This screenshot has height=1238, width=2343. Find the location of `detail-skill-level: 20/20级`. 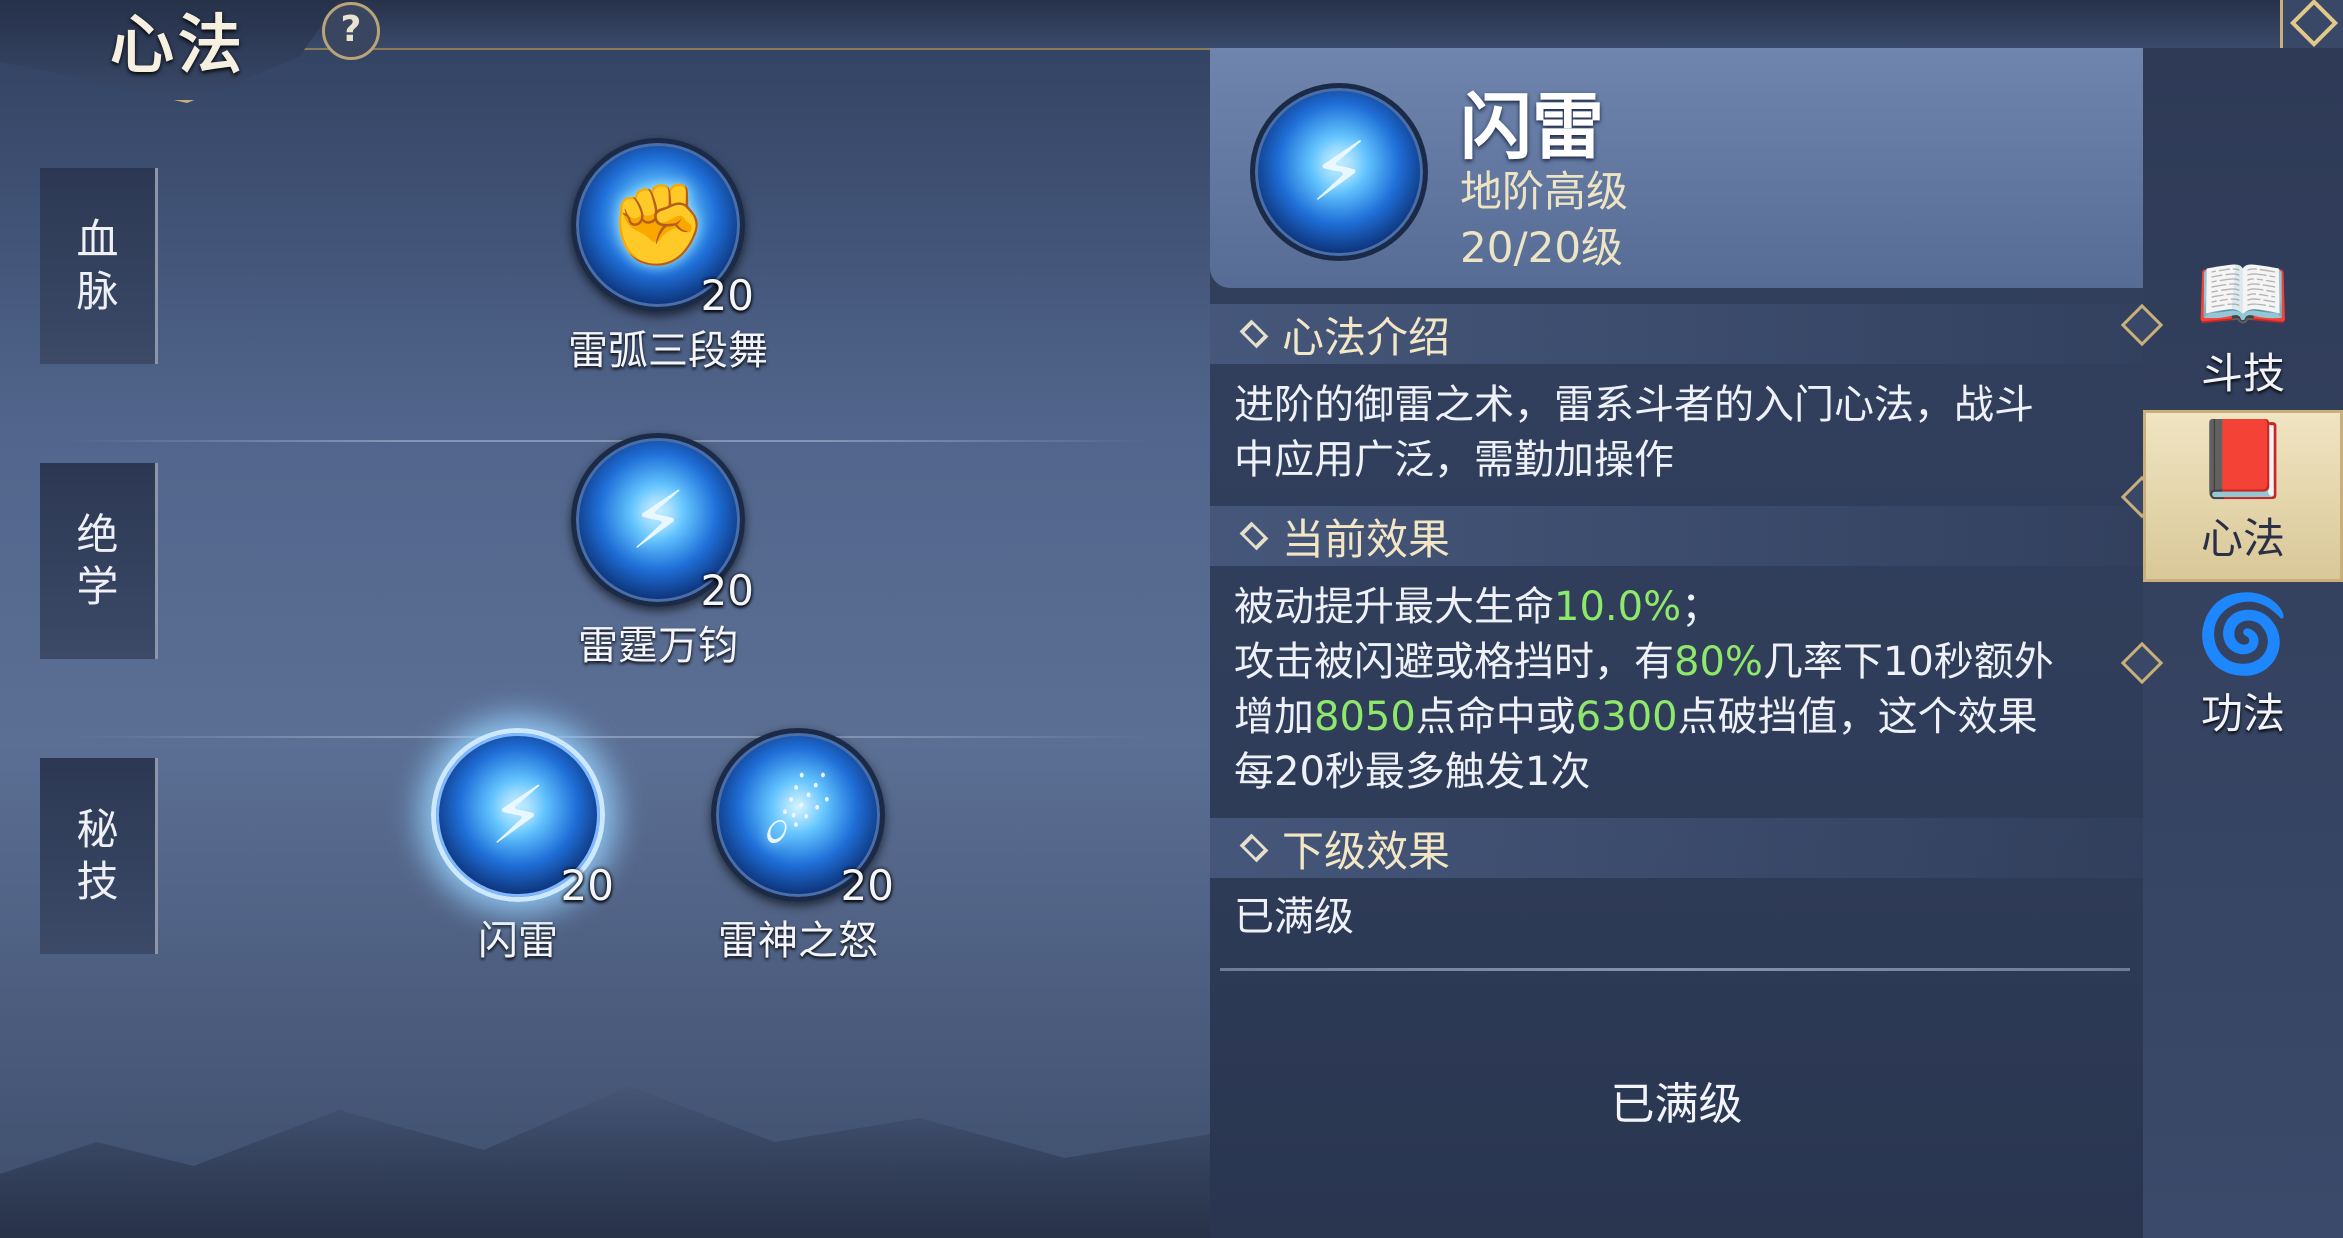

detail-skill-level: 20/20级 is located at coordinates (1542, 247).